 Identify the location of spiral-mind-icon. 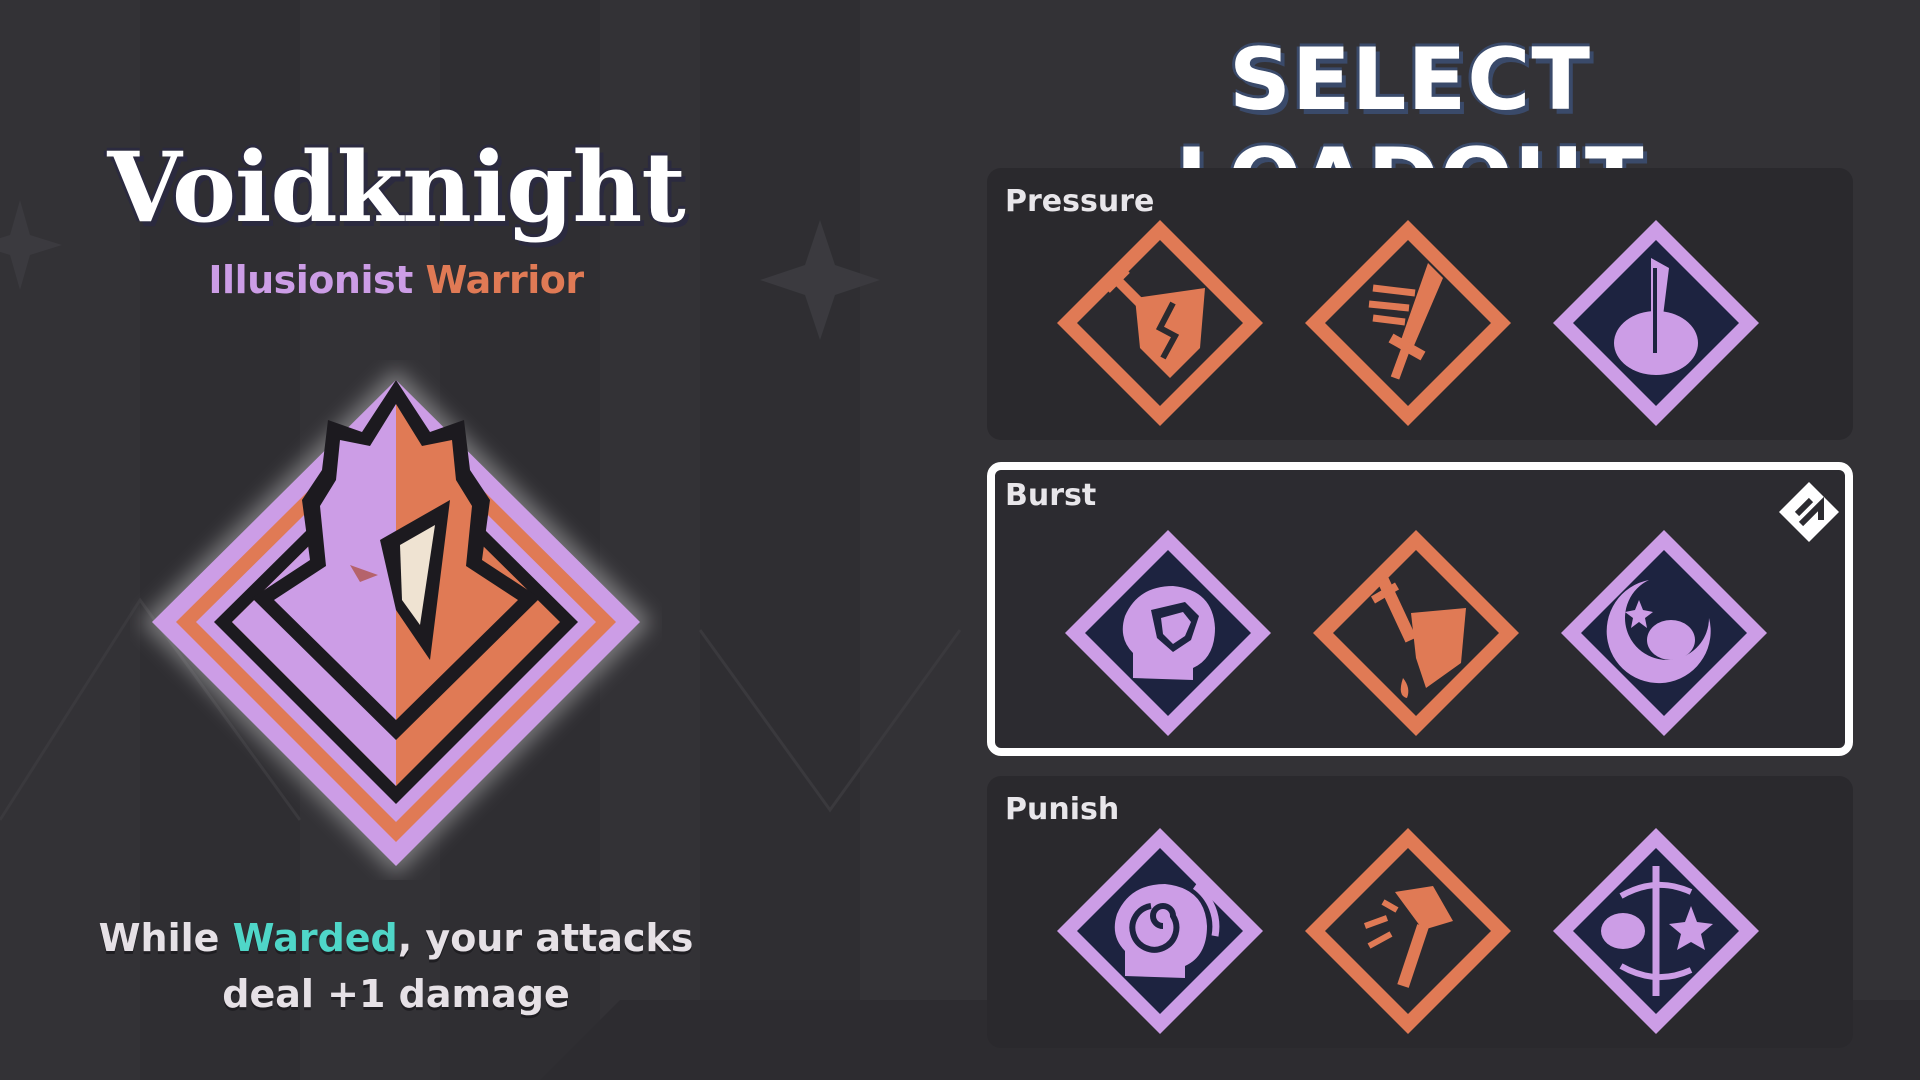
(1160, 931).